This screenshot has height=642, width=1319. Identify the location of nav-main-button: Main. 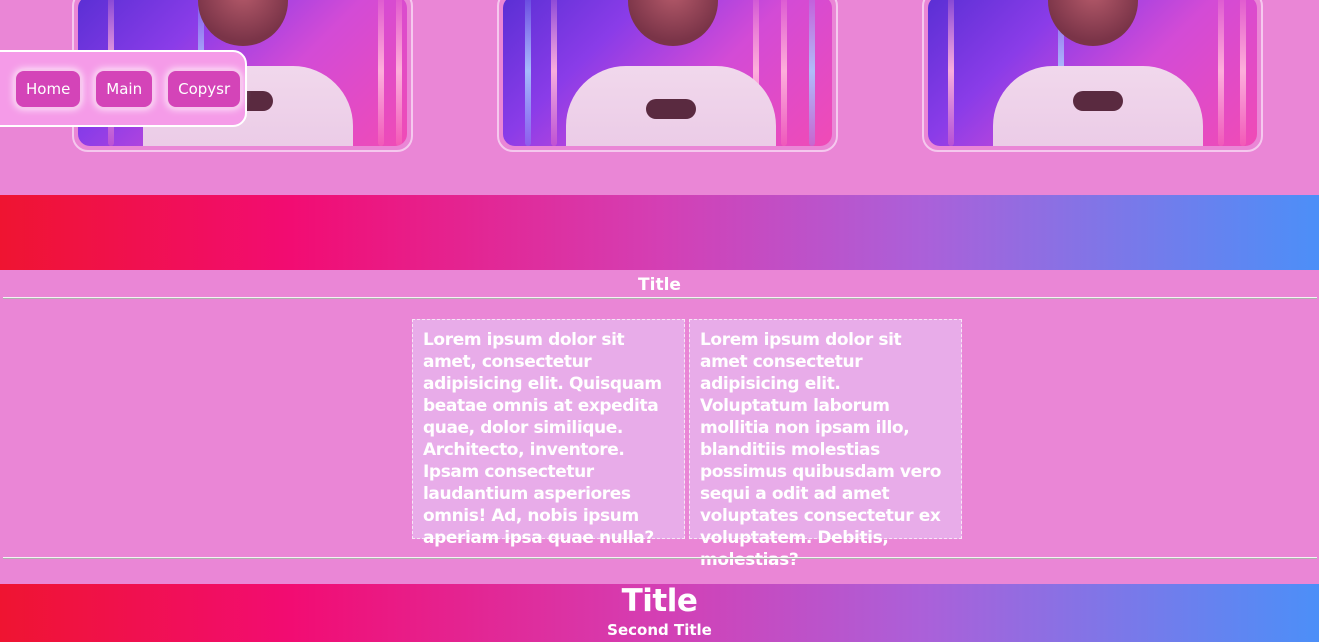
(124, 88).